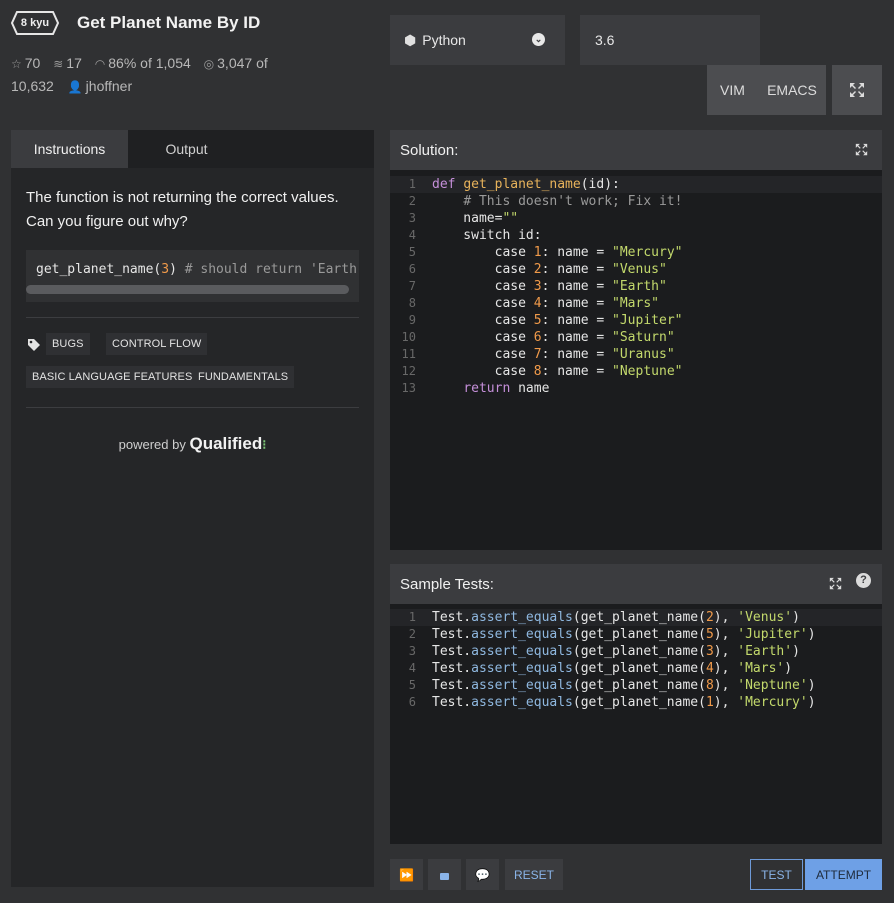 The height and width of the screenshot is (903, 894). Describe the element at coordinates (226, 443) in the screenshot. I see `qualified-logo: Qualified` at that location.